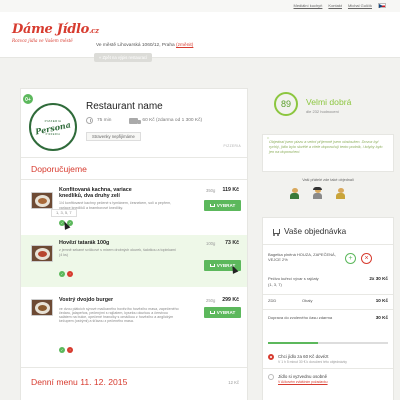 The width and height of the screenshot is (400, 400). I want to click on friends-avatars, so click(317, 193).